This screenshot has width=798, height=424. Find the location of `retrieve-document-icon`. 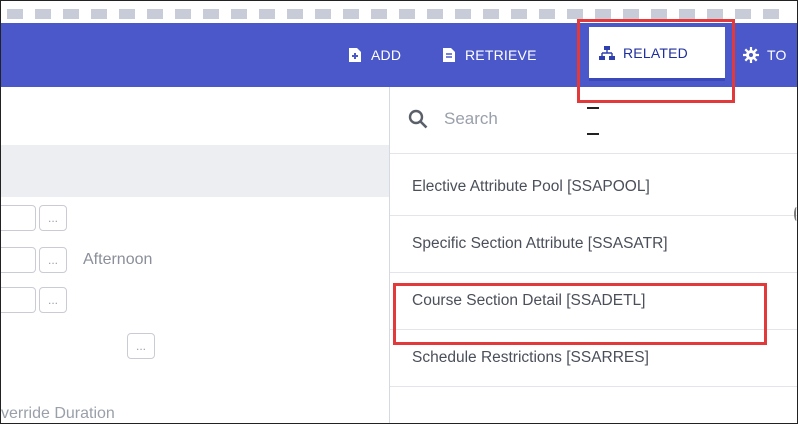

retrieve-document-icon is located at coordinates (449, 55).